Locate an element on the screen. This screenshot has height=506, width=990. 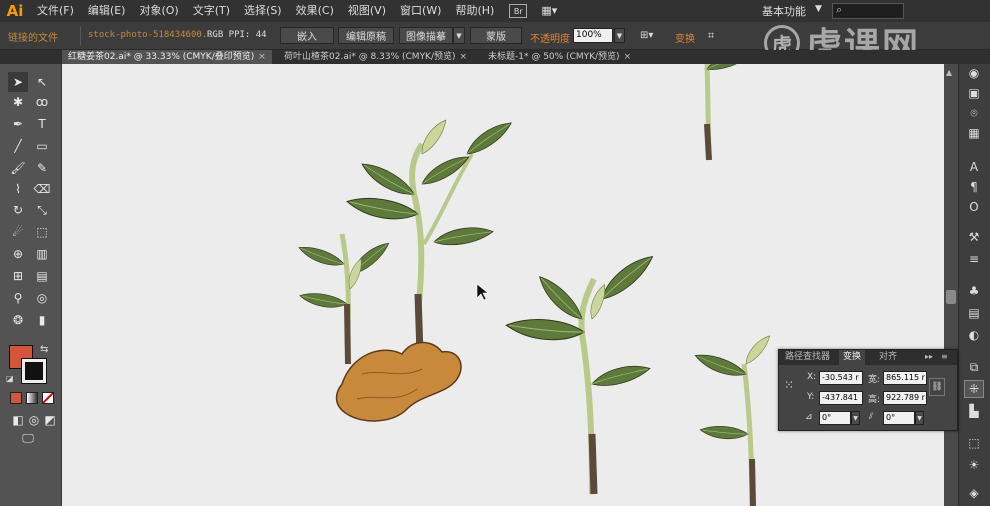
opacity-input: 100% is located at coordinates (593, 35).